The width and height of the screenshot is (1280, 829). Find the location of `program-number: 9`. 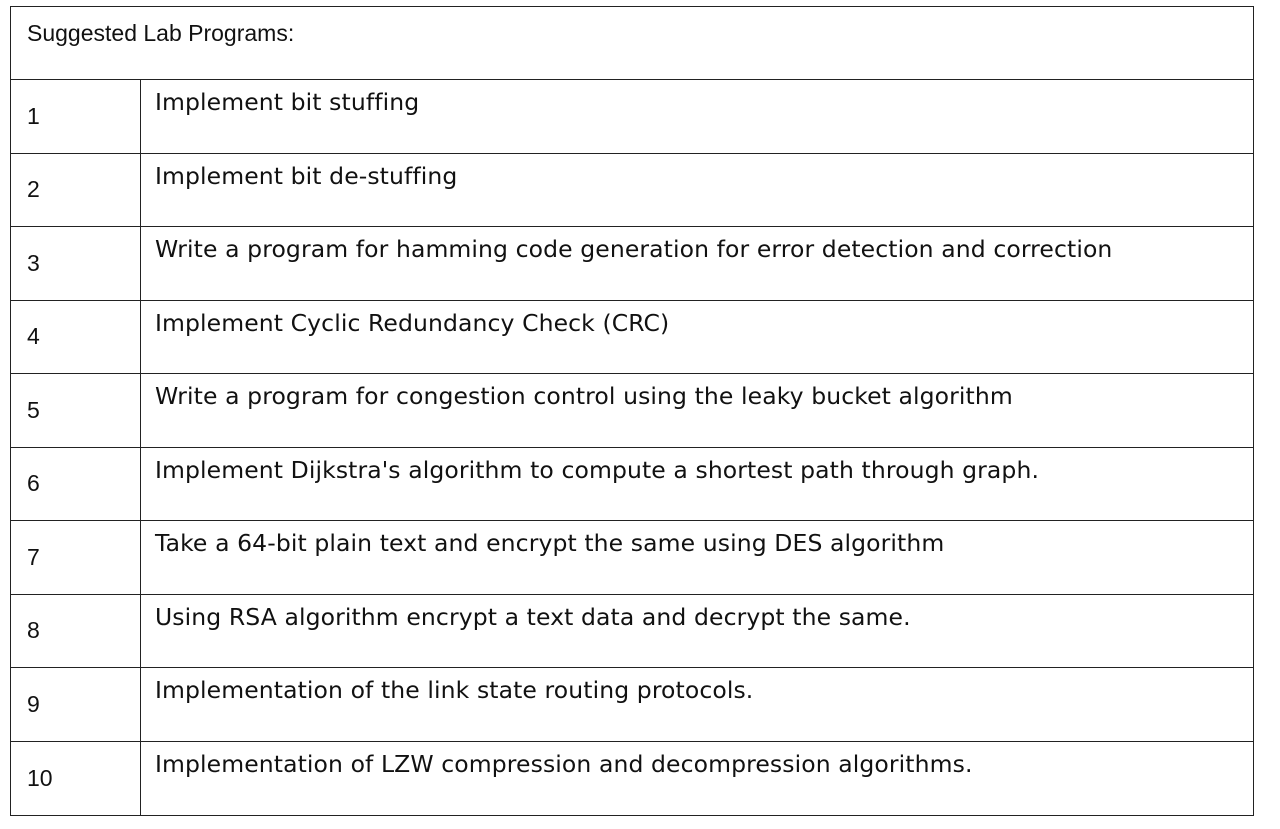

program-number: 9 is located at coordinates (76, 704).